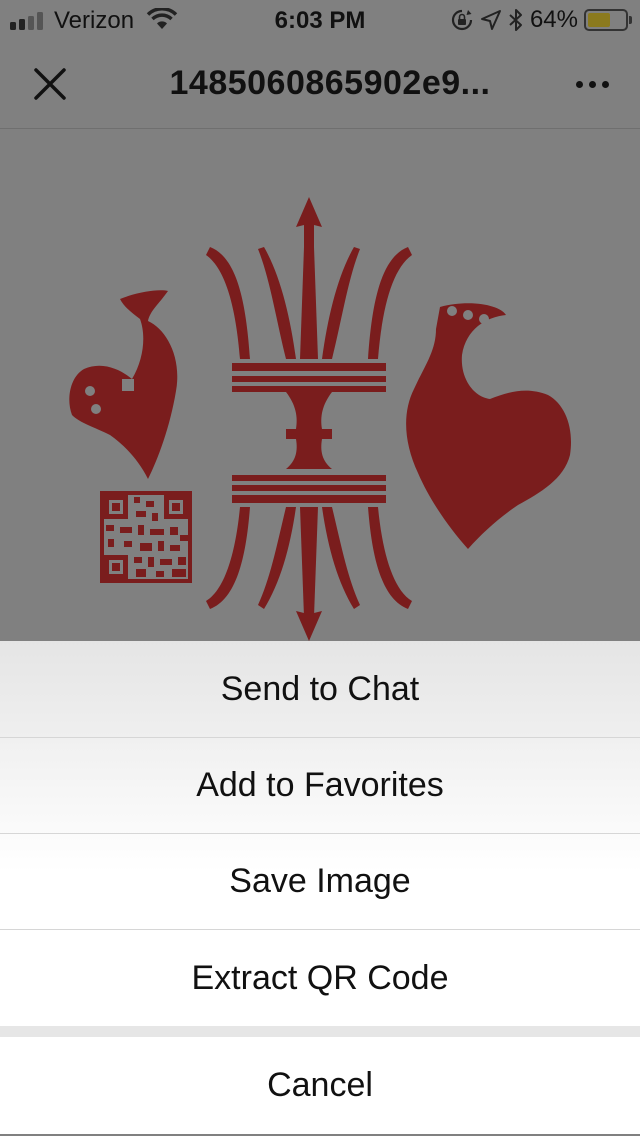  What do you see at coordinates (320, 1085) in the screenshot?
I see `cancel-button: Cancel` at bounding box center [320, 1085].